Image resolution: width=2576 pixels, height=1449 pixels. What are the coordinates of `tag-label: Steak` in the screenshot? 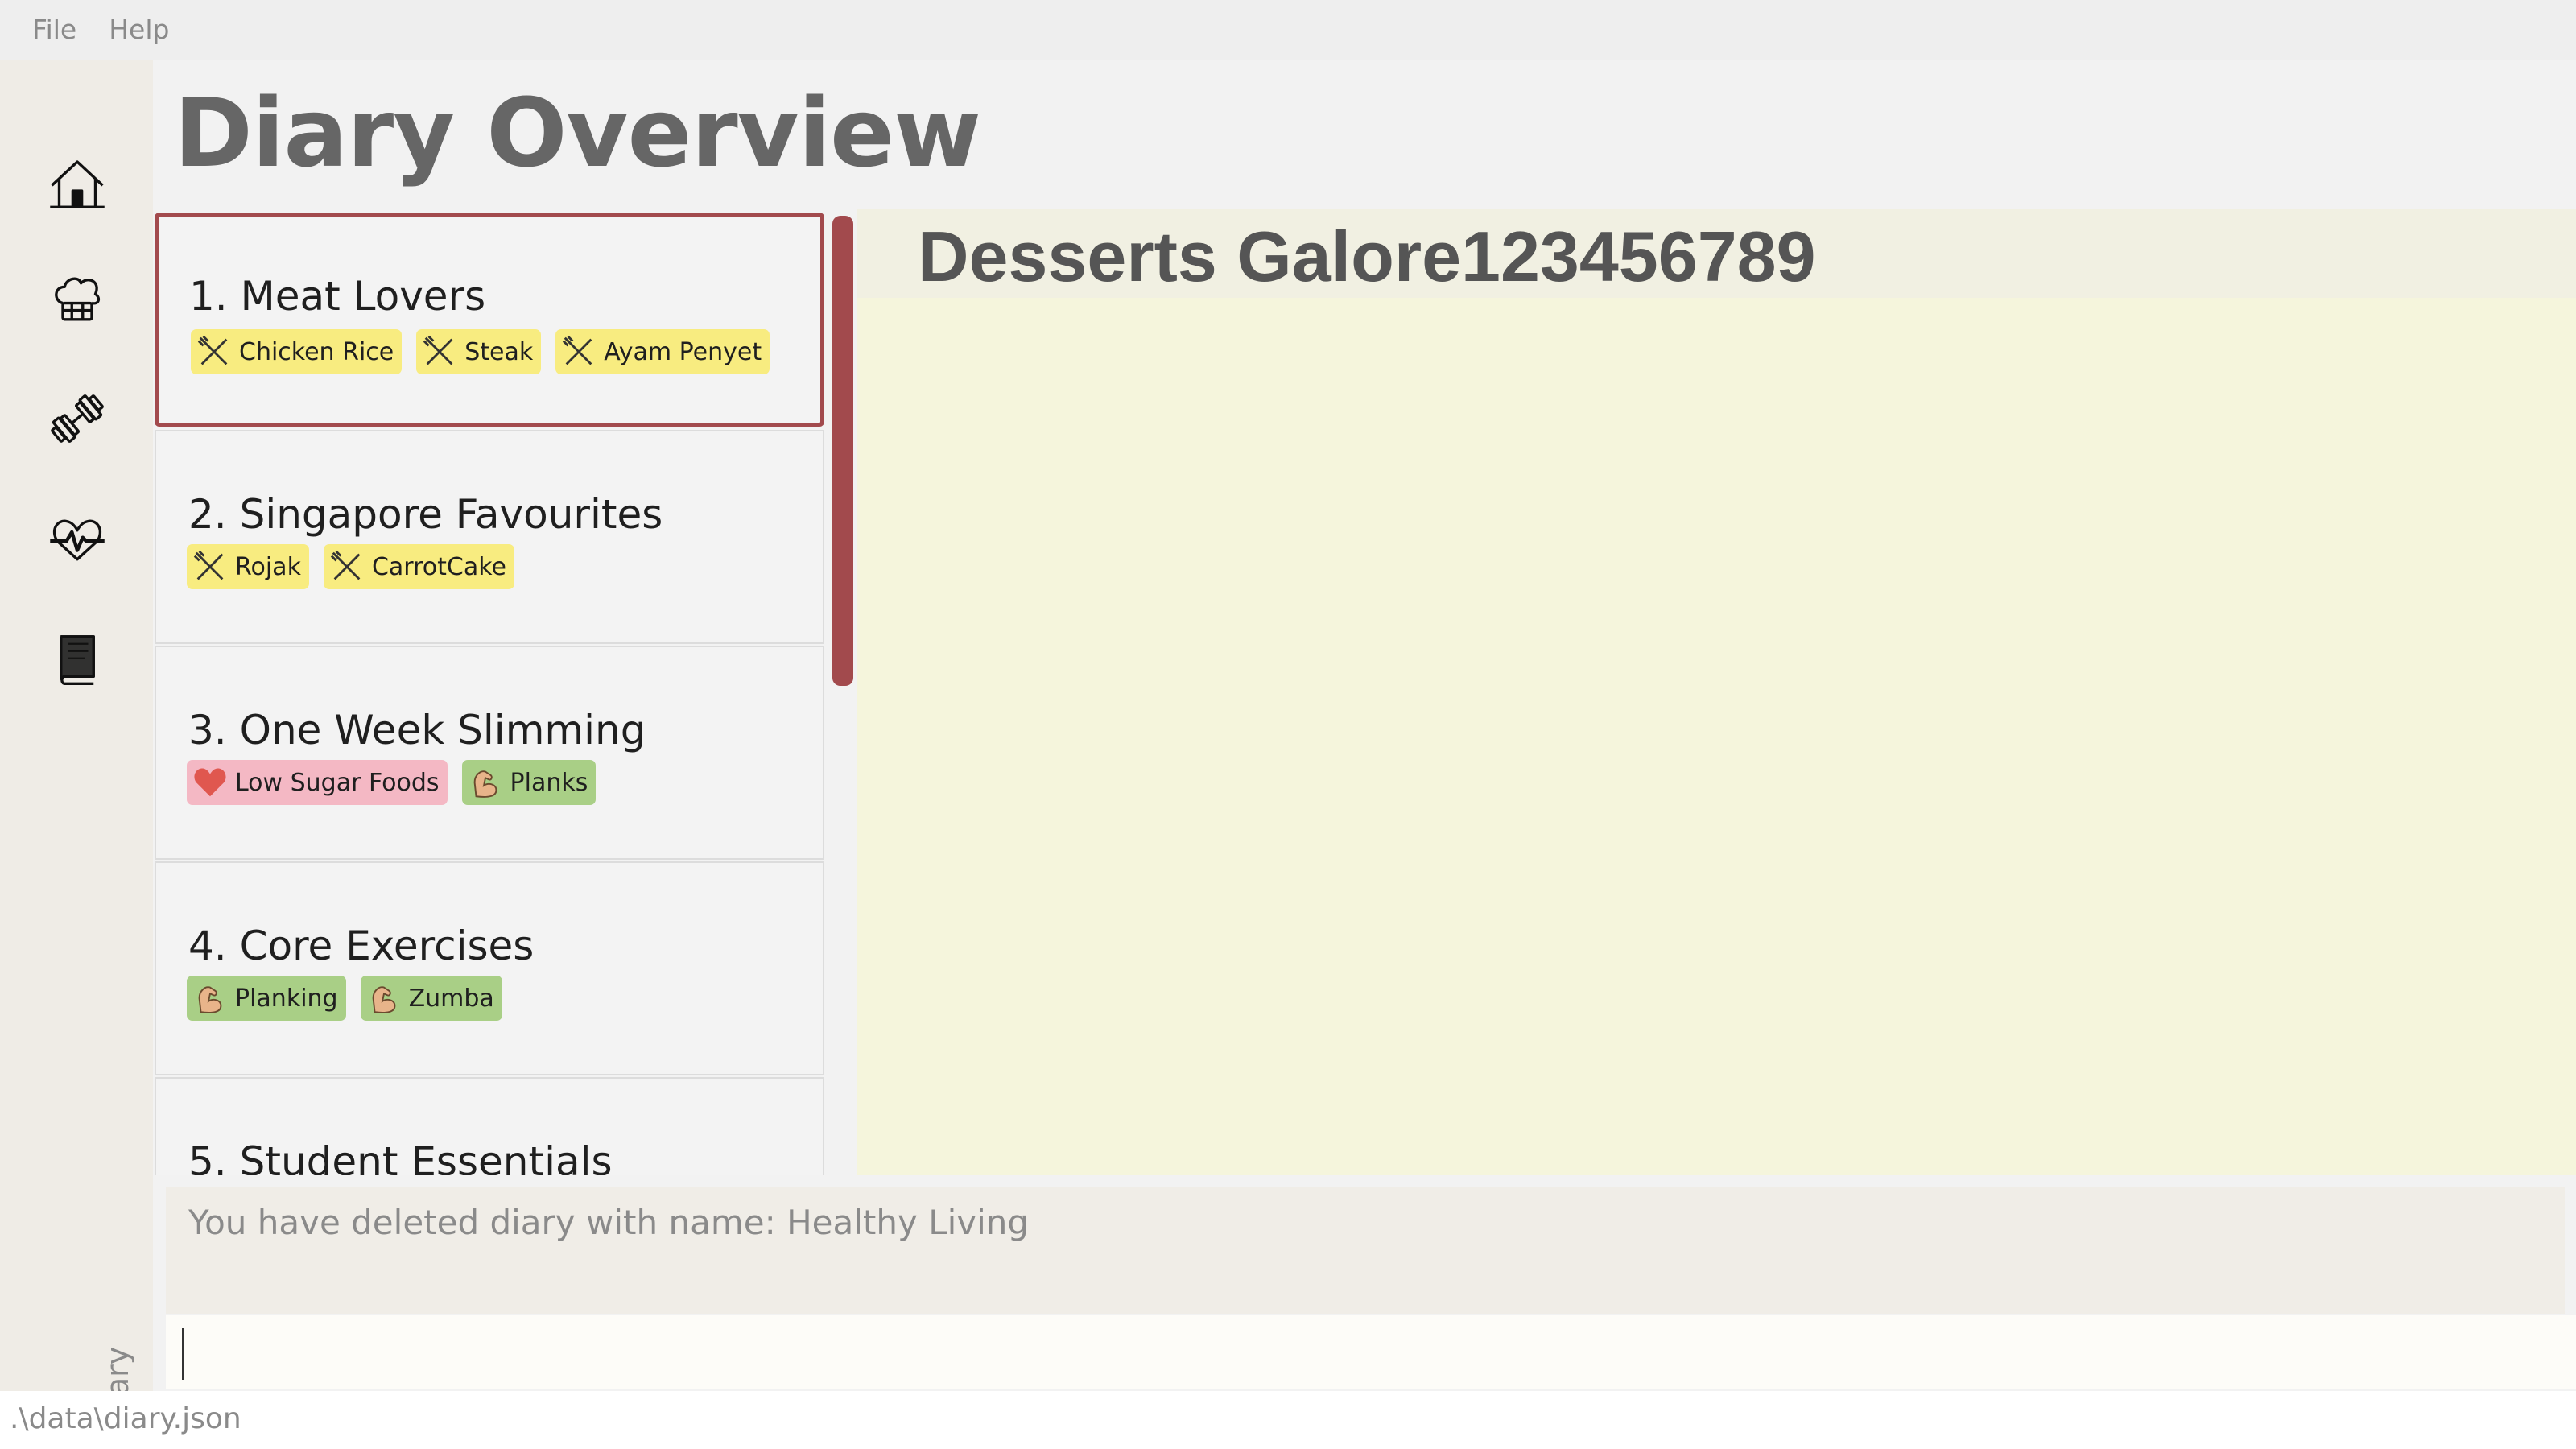 It's located at (499, 351).